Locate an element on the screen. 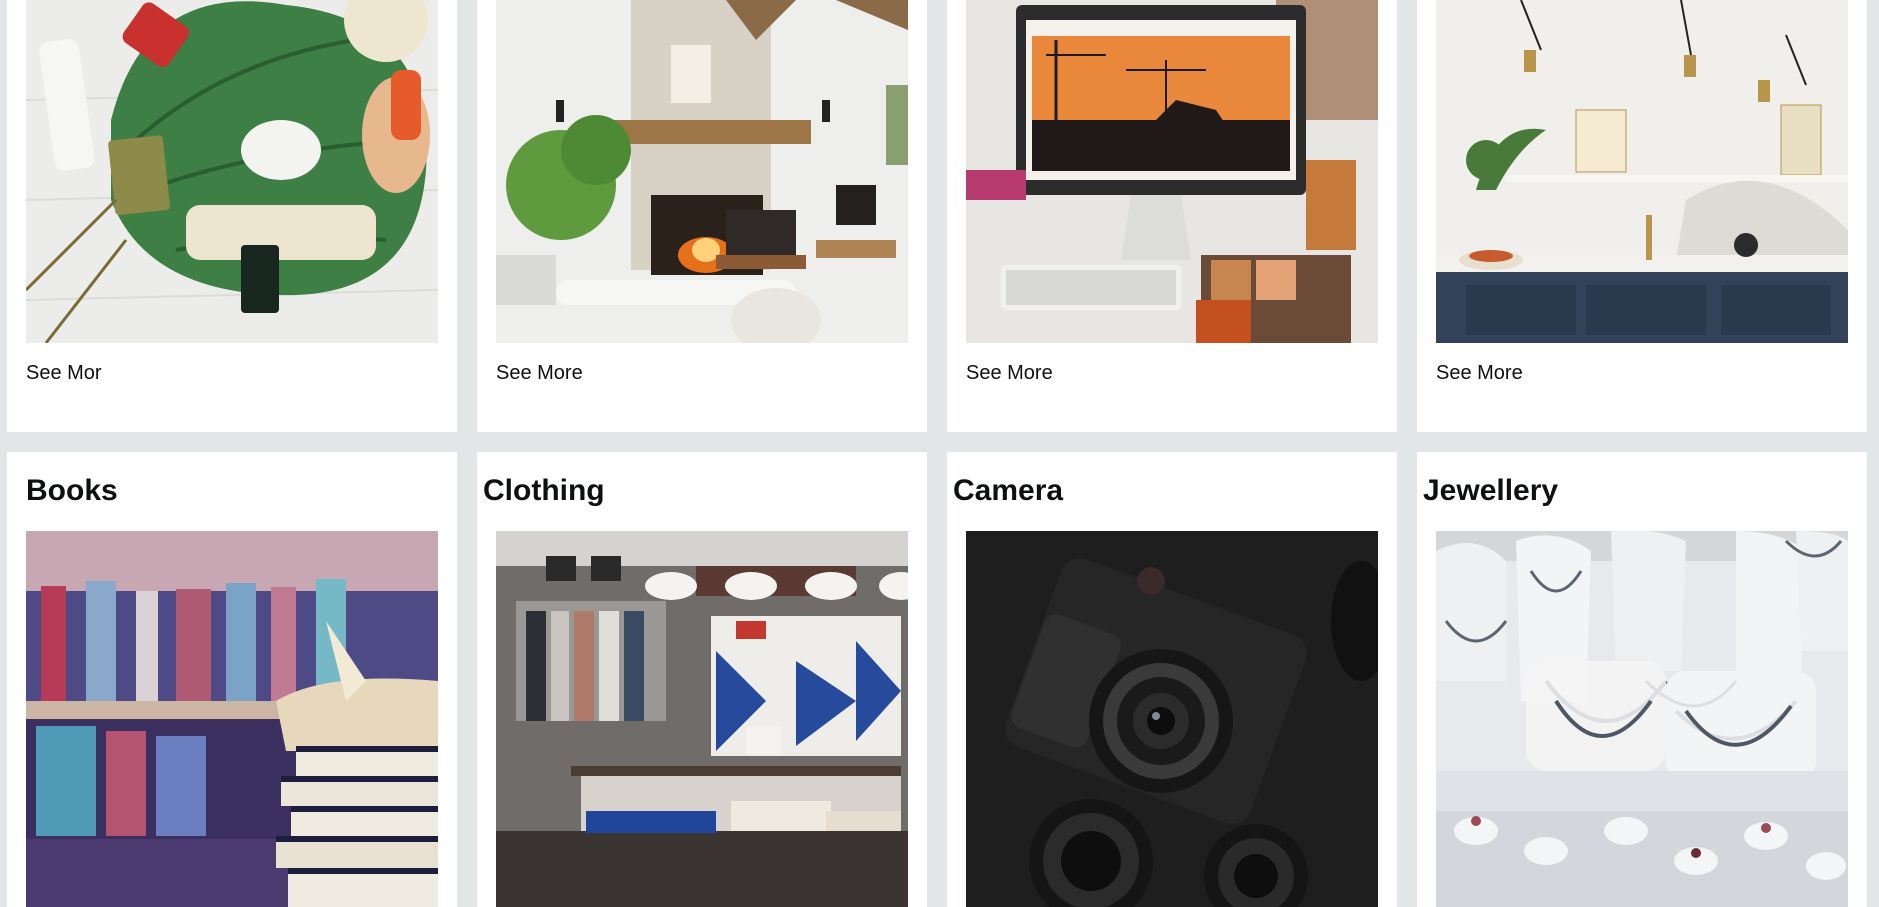  category-card-camera: Camera is located at coordinates (1172, 679).